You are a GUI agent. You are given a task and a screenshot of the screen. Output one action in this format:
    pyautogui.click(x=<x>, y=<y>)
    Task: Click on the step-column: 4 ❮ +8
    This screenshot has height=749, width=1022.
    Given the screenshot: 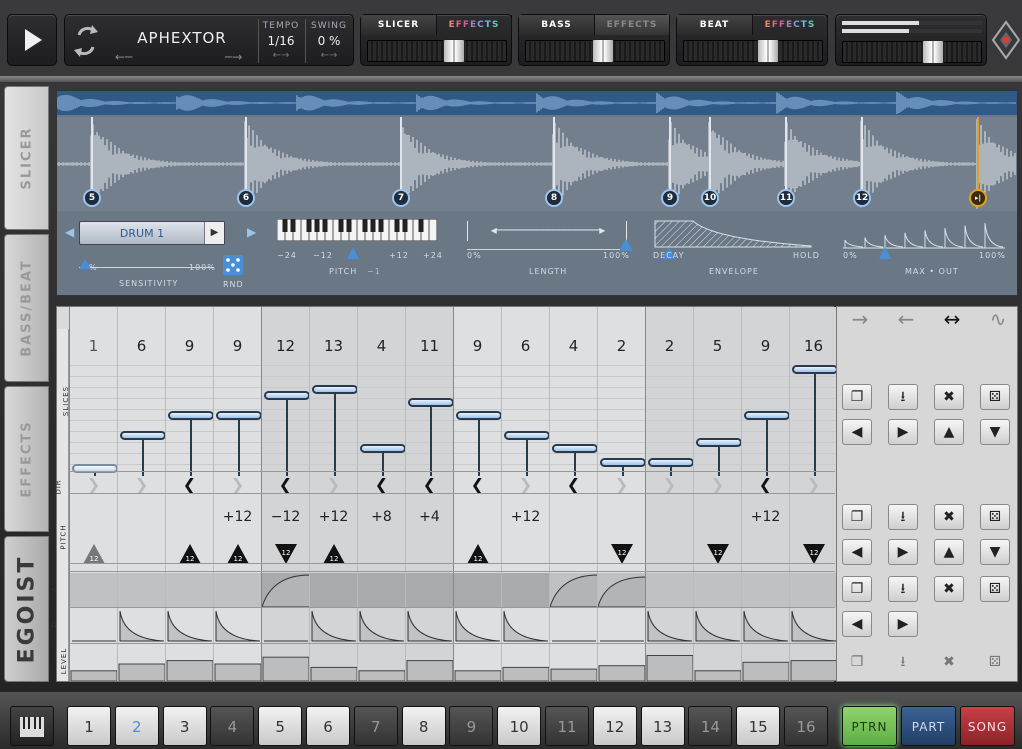 What is the action you would take?
    pyautogui.click(x=381, y=494)
    